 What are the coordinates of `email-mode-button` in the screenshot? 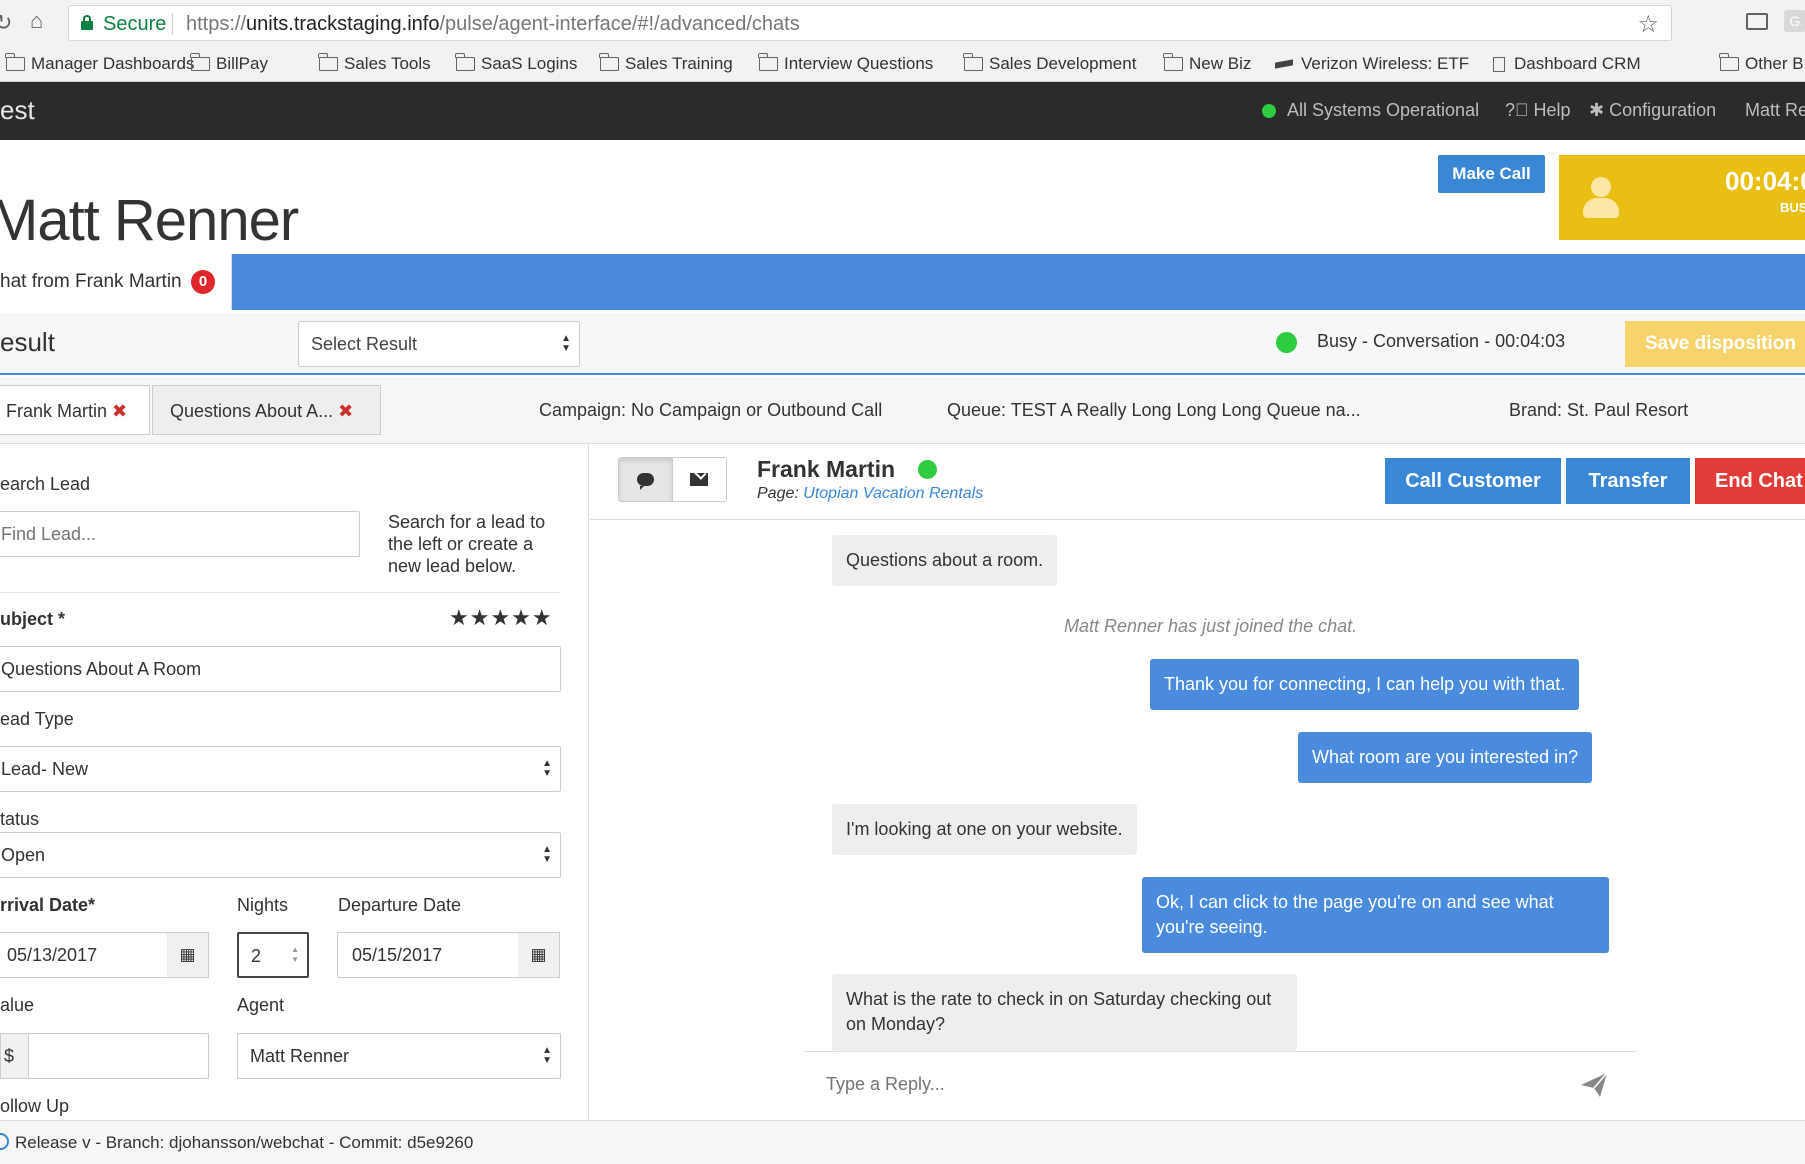 It's located at (699, 479).